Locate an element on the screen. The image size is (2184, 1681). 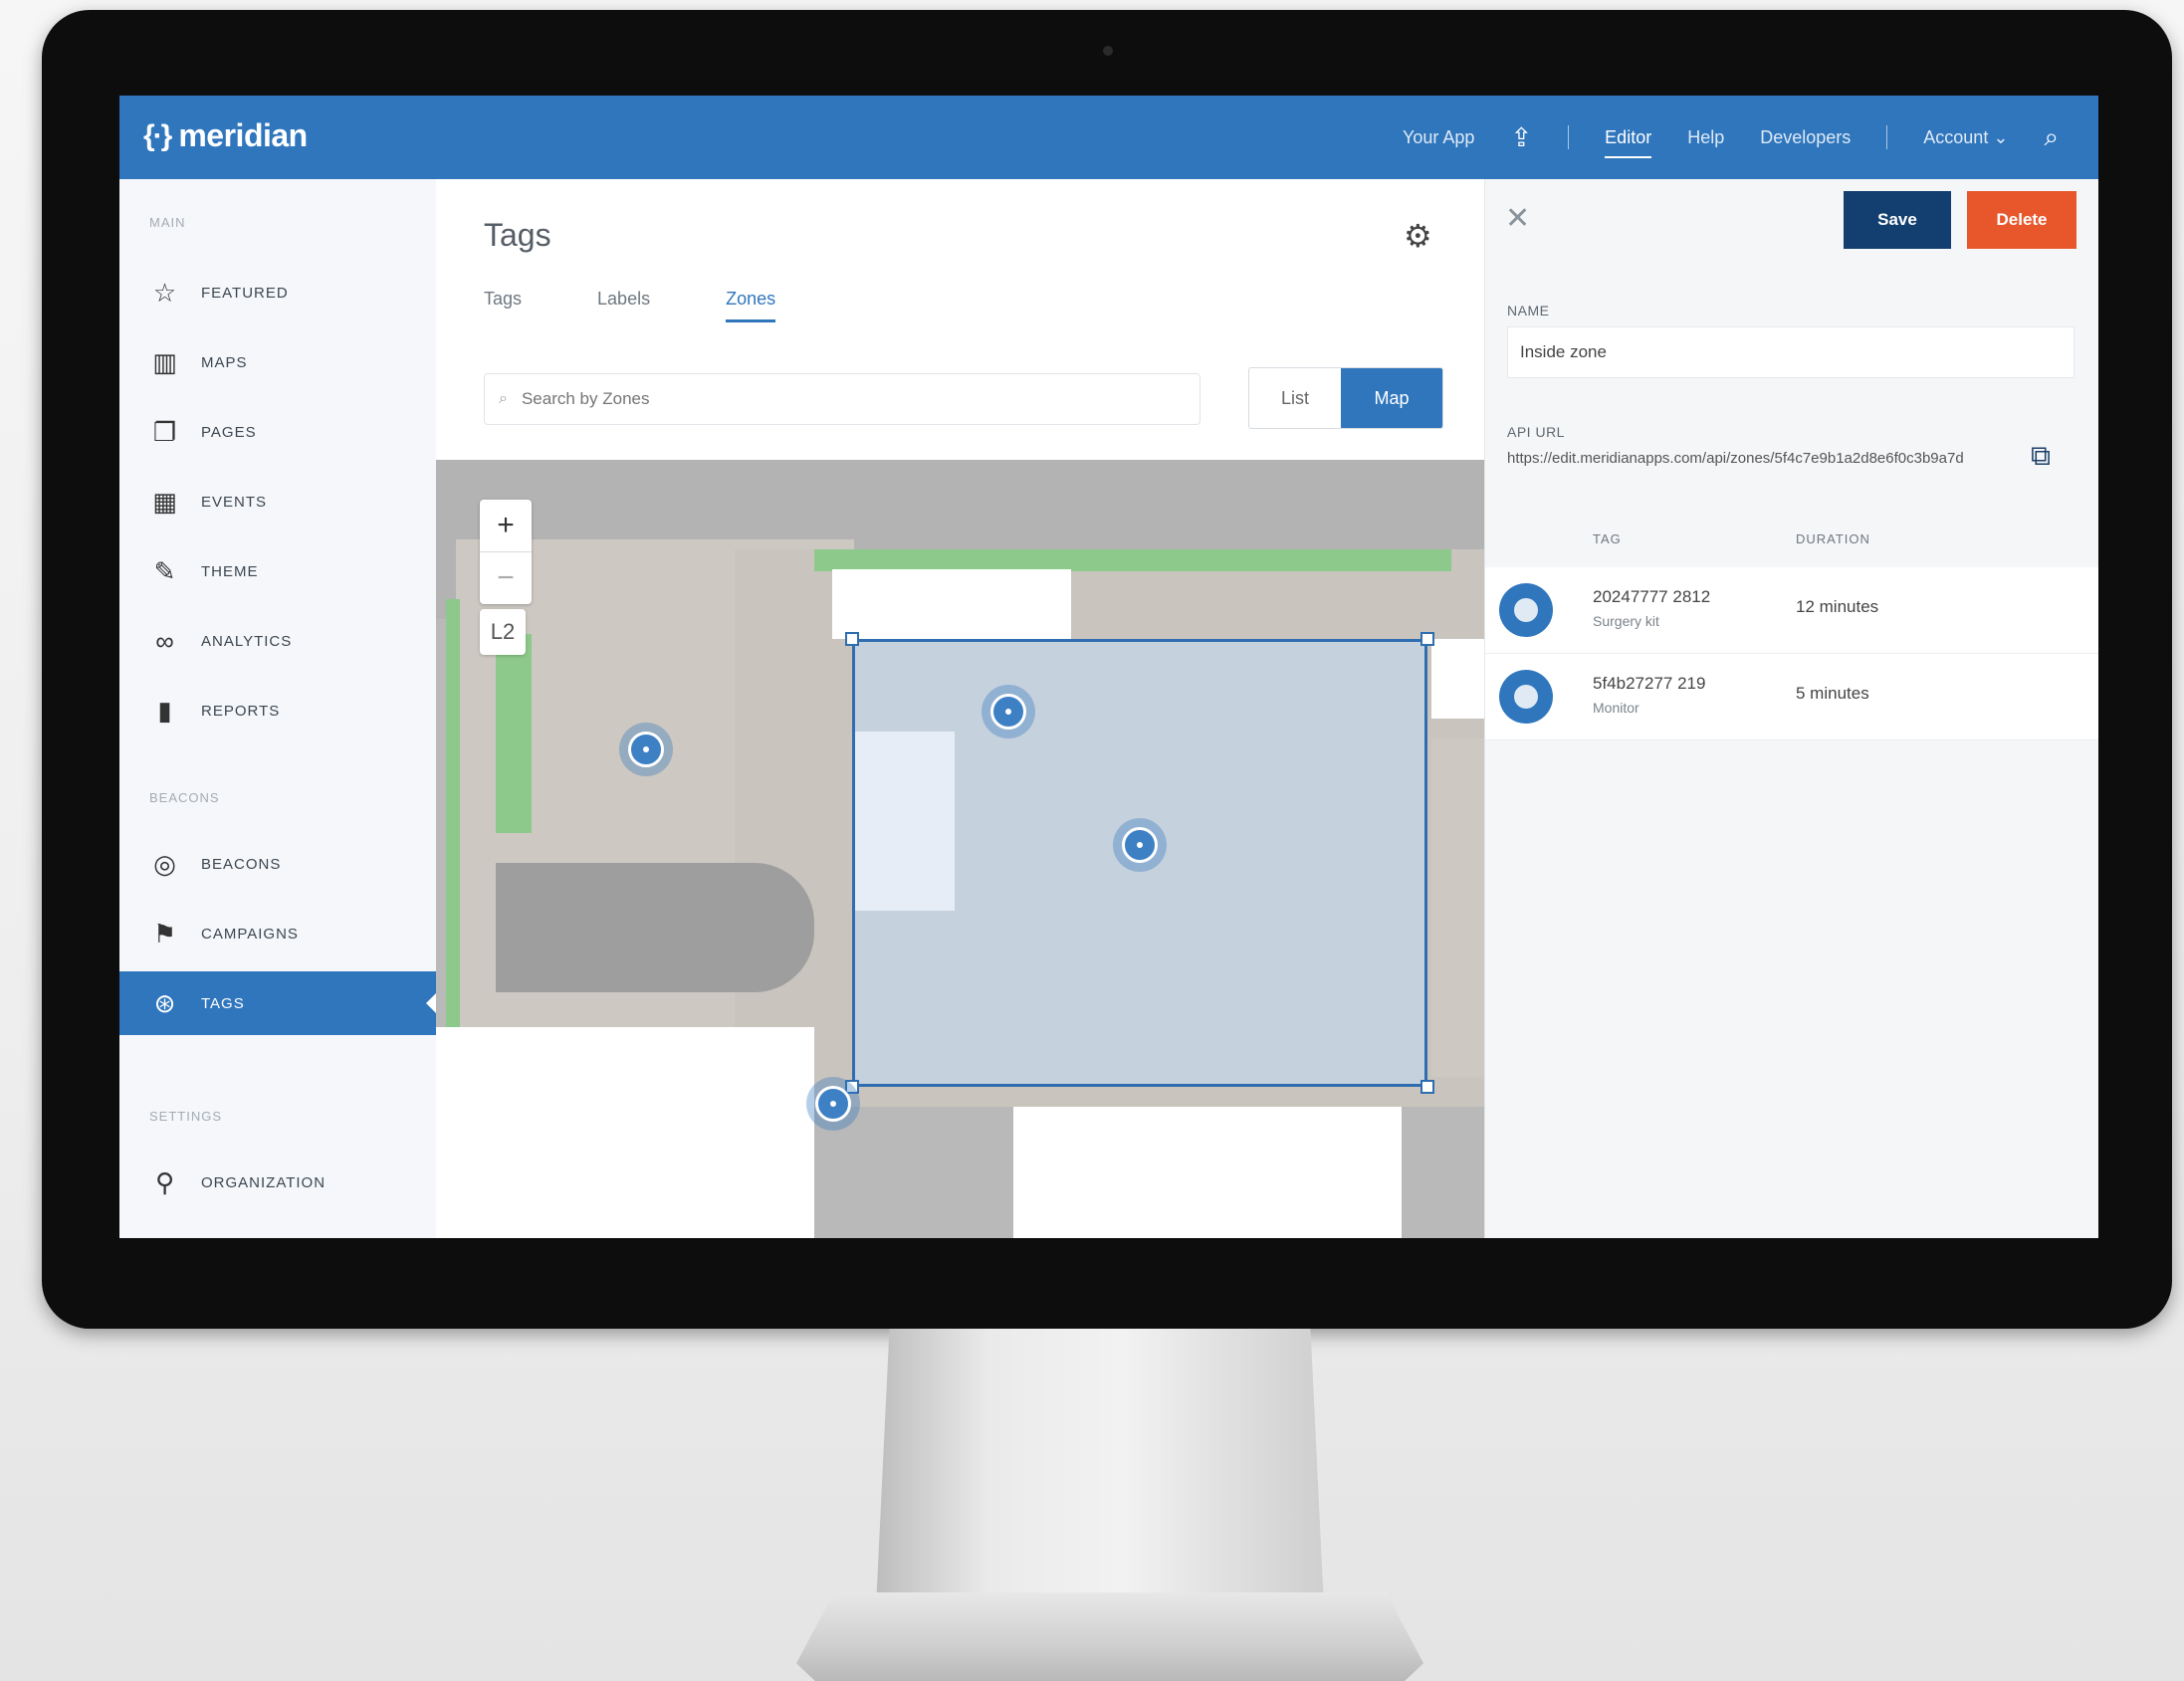
tag-label: Monitor is located at coordinates (1616, 708).